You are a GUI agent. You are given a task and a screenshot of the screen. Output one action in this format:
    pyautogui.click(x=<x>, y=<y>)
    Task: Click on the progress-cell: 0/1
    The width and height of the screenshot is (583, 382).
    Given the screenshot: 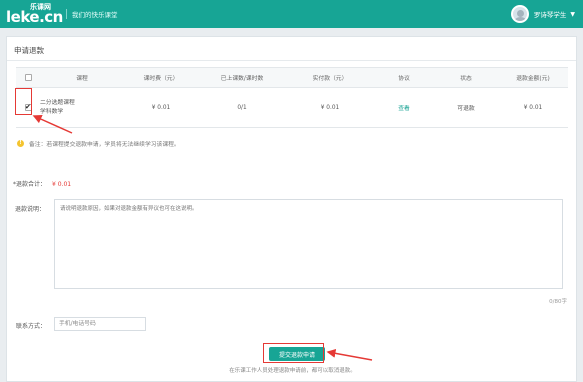 What is the action you would take?
    pyautogui.click(x=242, y=107)
    